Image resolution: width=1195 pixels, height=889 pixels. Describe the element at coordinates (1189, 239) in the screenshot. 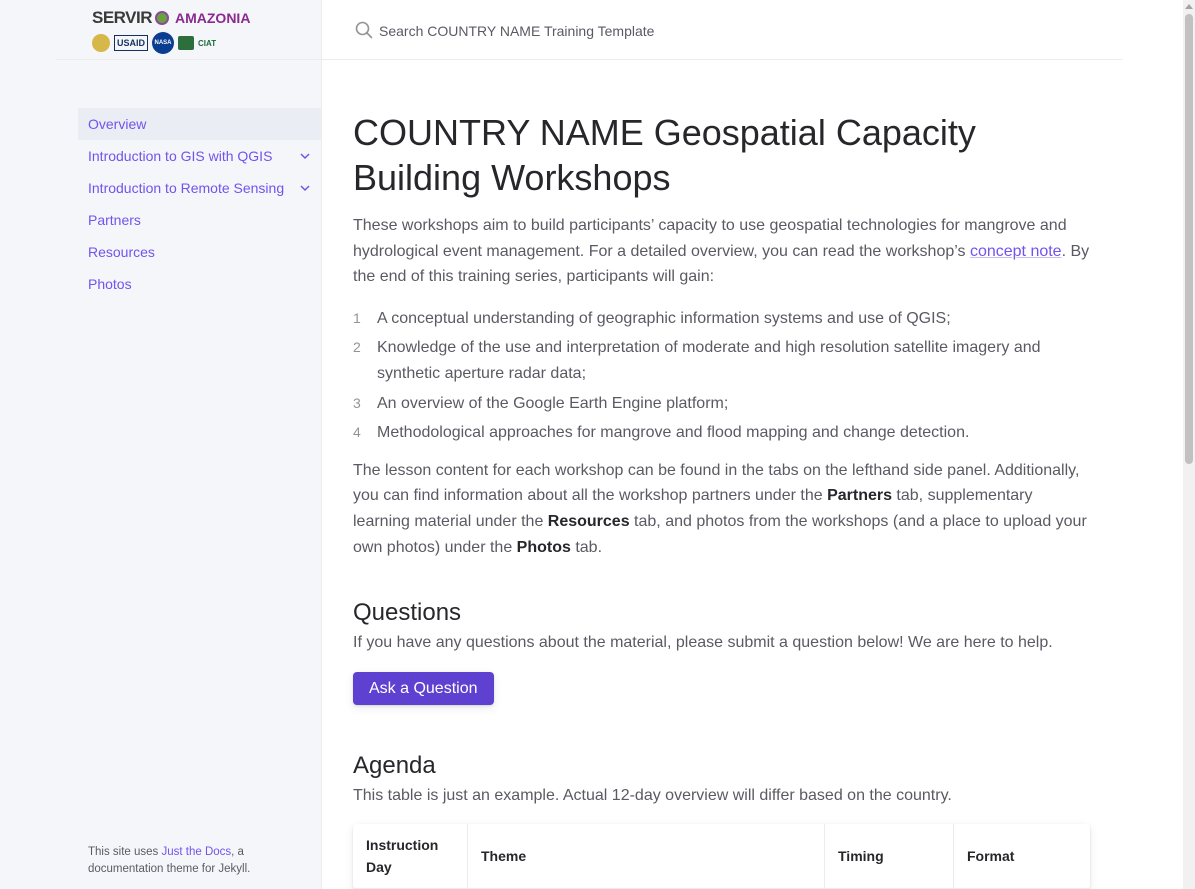

I see `scrollbar-thumb` at that location.